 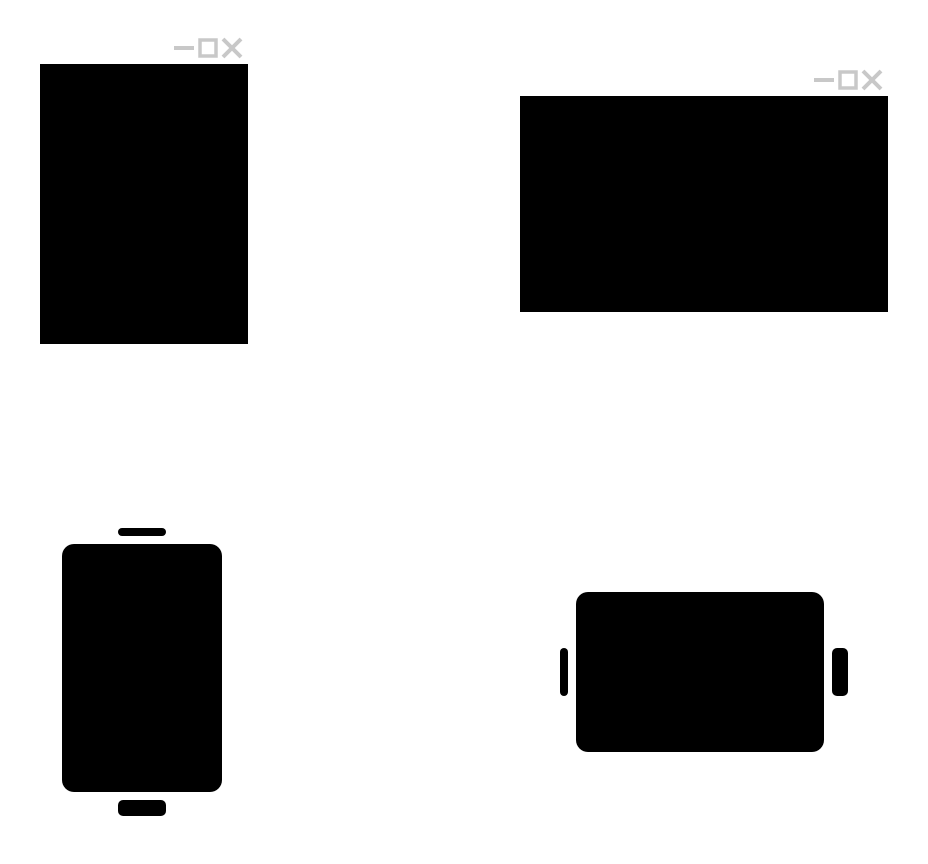 What do you see at coordinates (700, 672) in the screenshot?
I see `mobile-landscape-screen` at bounding box center [700, 672].